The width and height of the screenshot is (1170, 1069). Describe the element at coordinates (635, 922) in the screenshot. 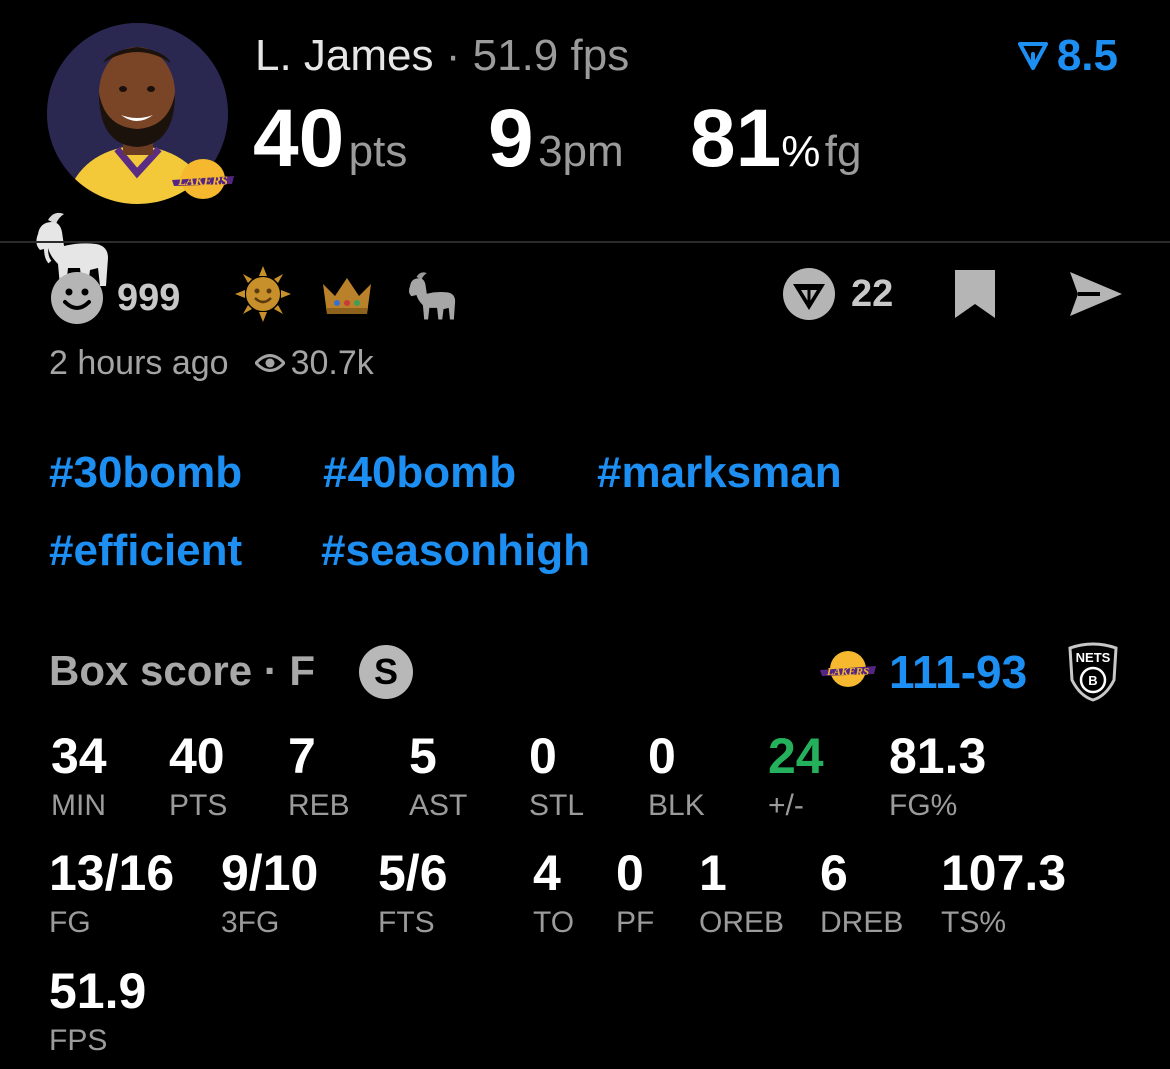

I see `stat-pf-label: PF` at that location.